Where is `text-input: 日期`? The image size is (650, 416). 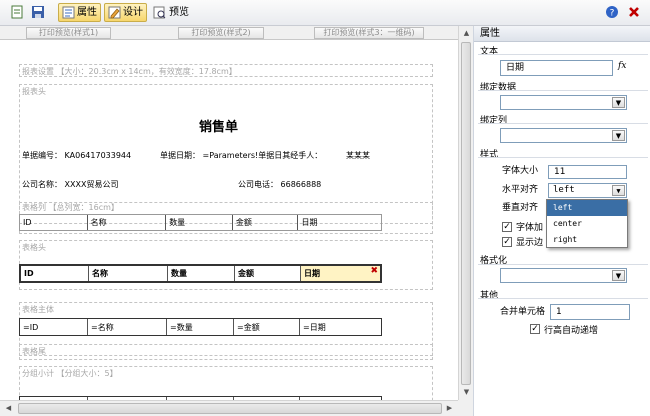
text-input: 日期 is located at coordinates (556, 68).